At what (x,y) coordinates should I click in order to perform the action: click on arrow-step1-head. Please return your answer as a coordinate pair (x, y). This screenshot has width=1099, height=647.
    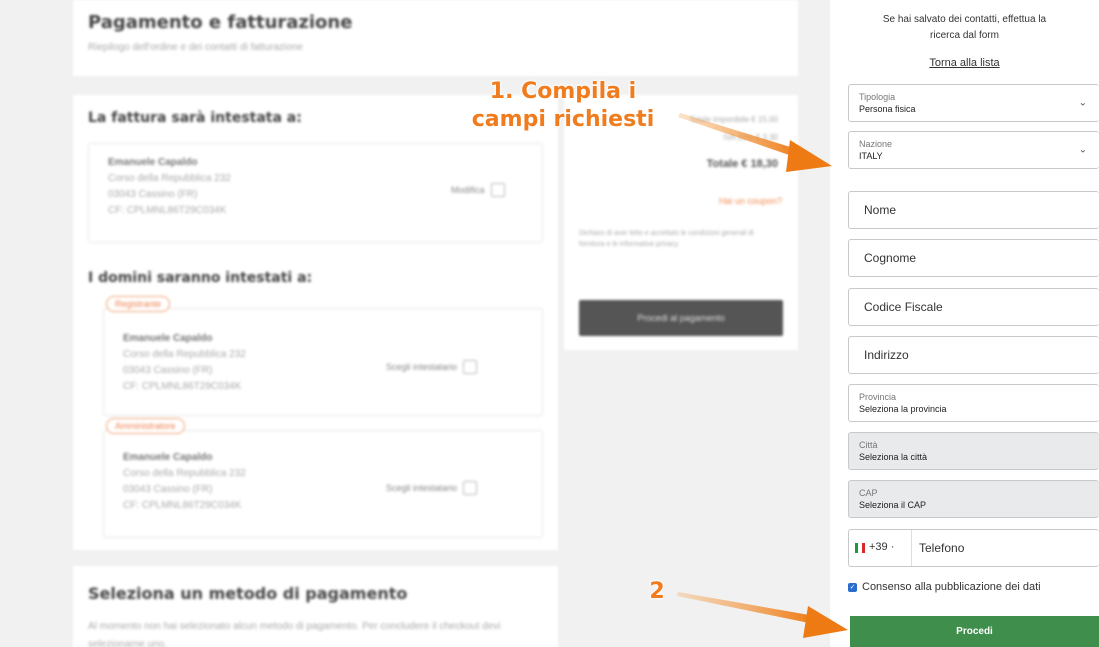
    Looking at the image, I should click on (809, 156).